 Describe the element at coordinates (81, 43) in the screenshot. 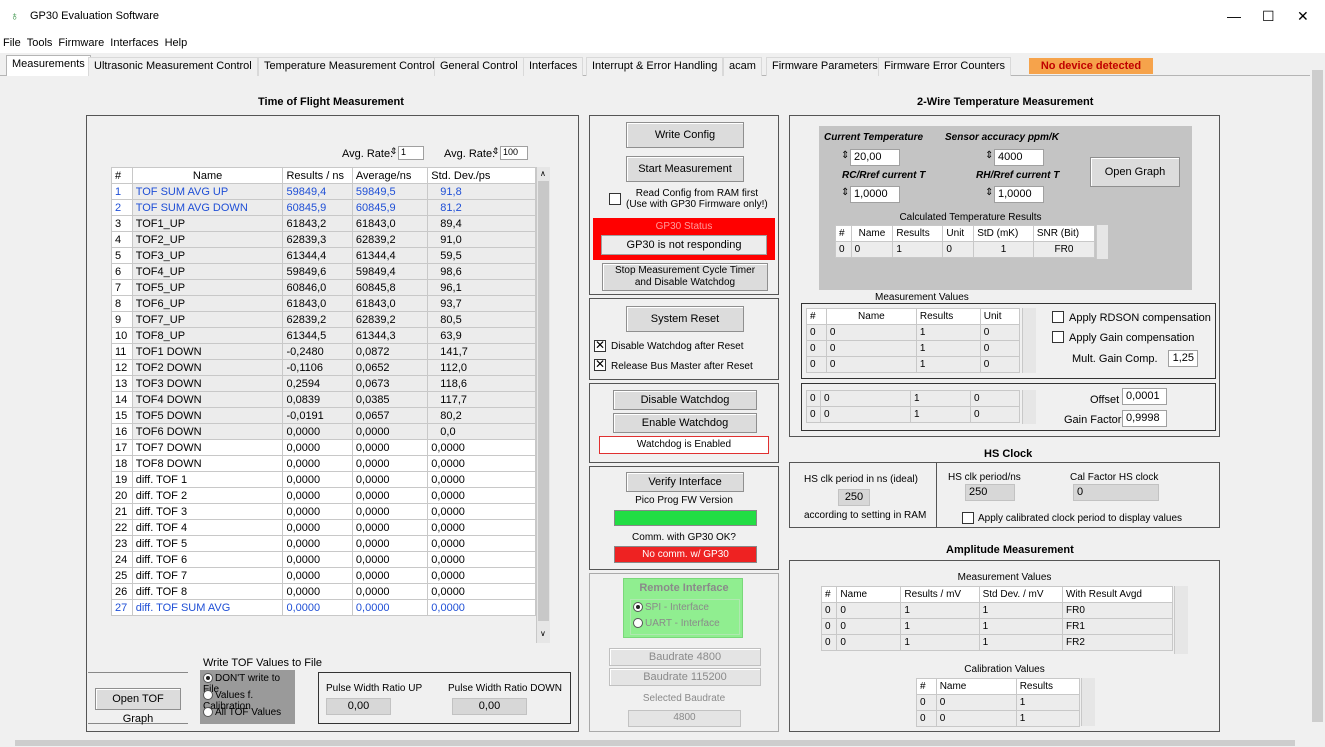

I see `menu-firmware: Firmware` at that location.